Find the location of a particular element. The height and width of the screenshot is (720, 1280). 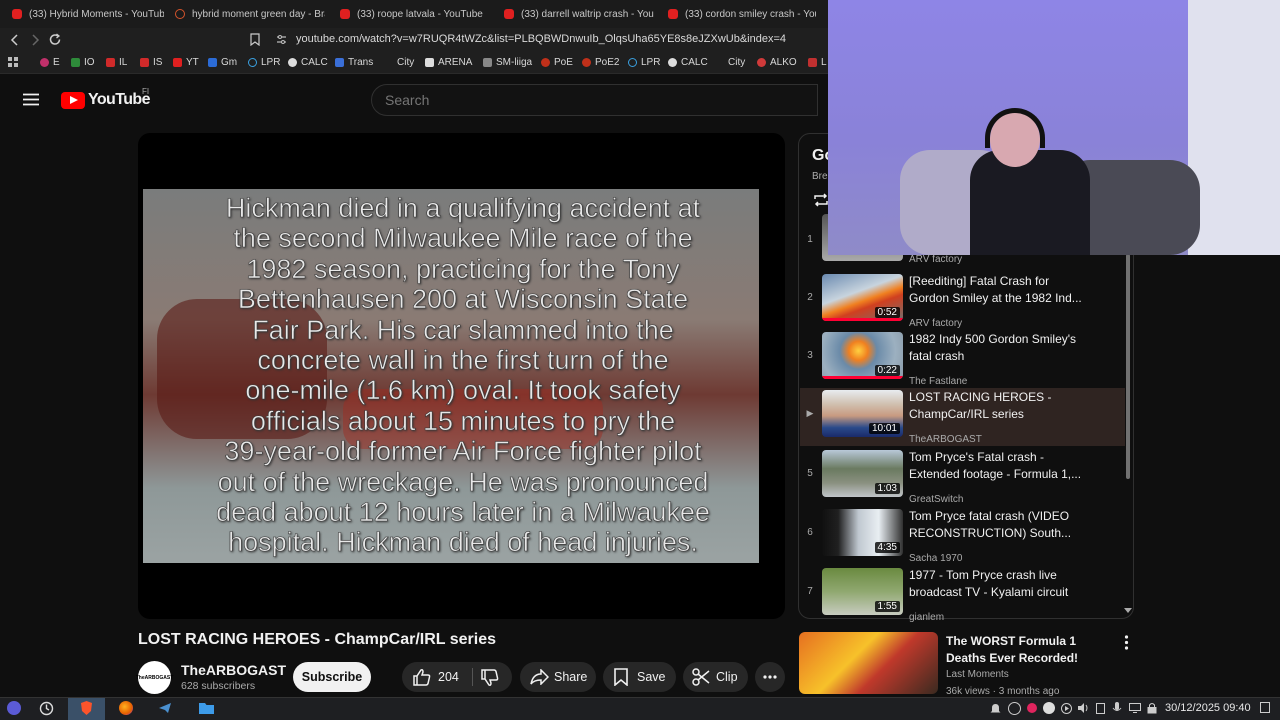

bookmark-item: SM-liiga is located at coordinates (507, 62).